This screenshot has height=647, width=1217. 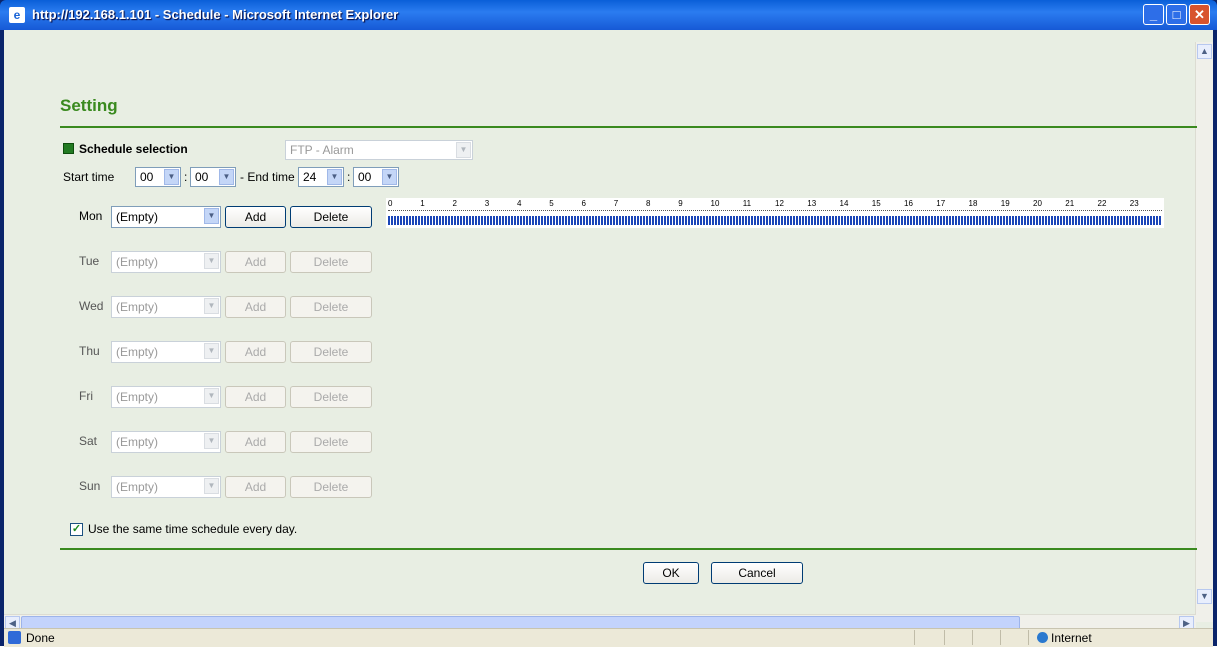 I want to click on end-min-select: 00 ▼, so click(x=376, y=177).